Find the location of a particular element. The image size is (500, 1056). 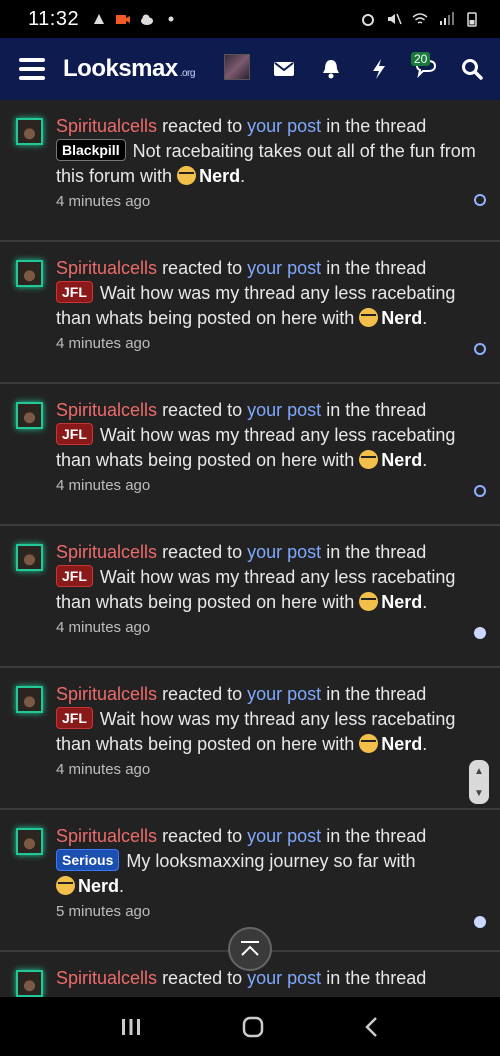

logo-text: Looksmax is located at coordinates (120, 68).